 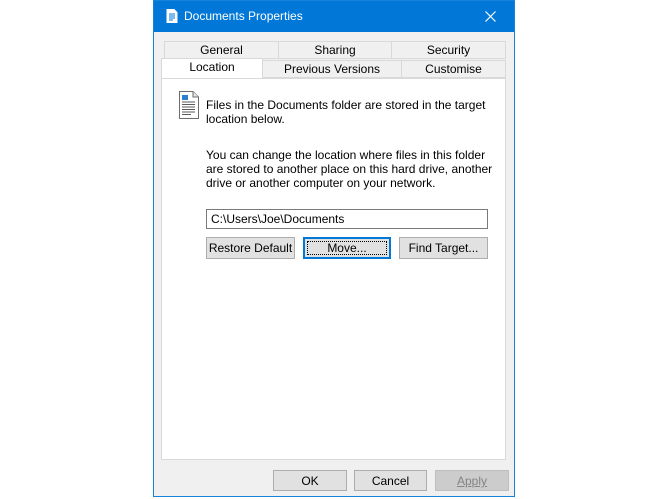 What do you see at coordinates (335, 50) in the screenshot?
I see `tab-sharing: Sharing` at bounding box center [335, 50].